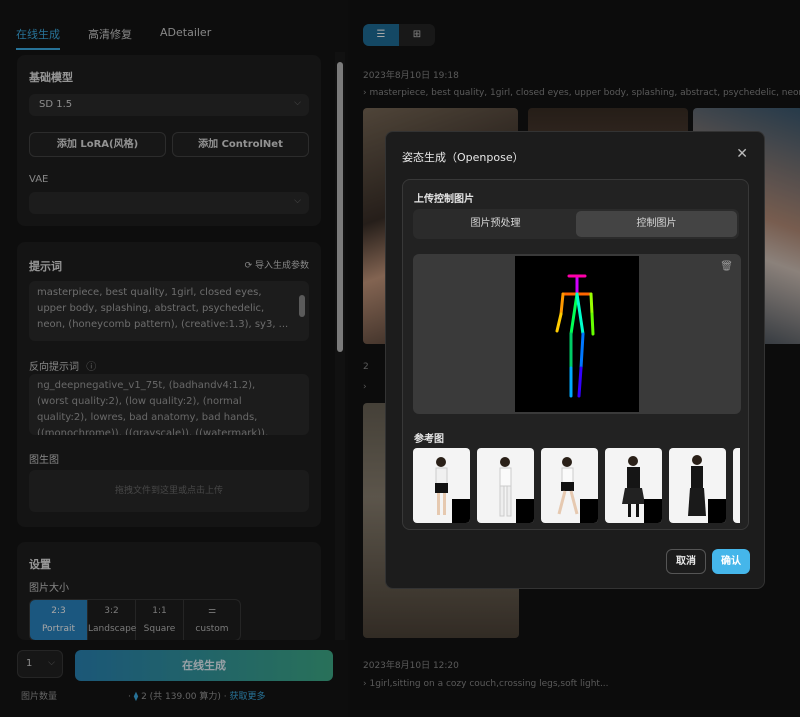 The width and height of the screenshot is (800, 717). I want to click on control-image-preview: 🗑, so click(577, 334).